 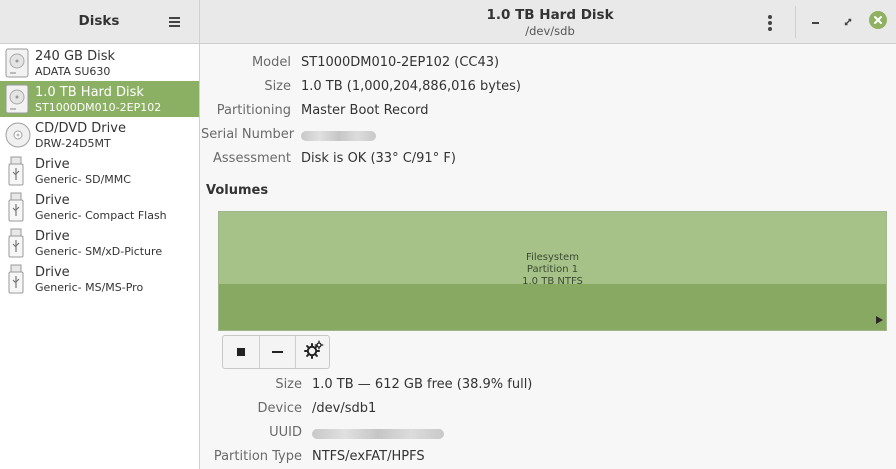 I want to click on minus-icon, so click(x=277, y=352).